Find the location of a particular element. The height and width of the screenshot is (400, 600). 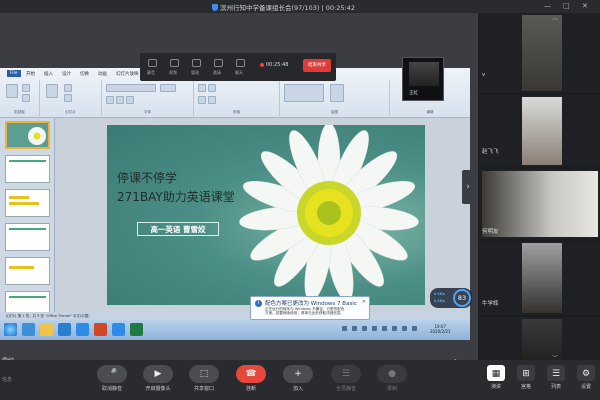

manage-icon is located at coordinates (196, 63).